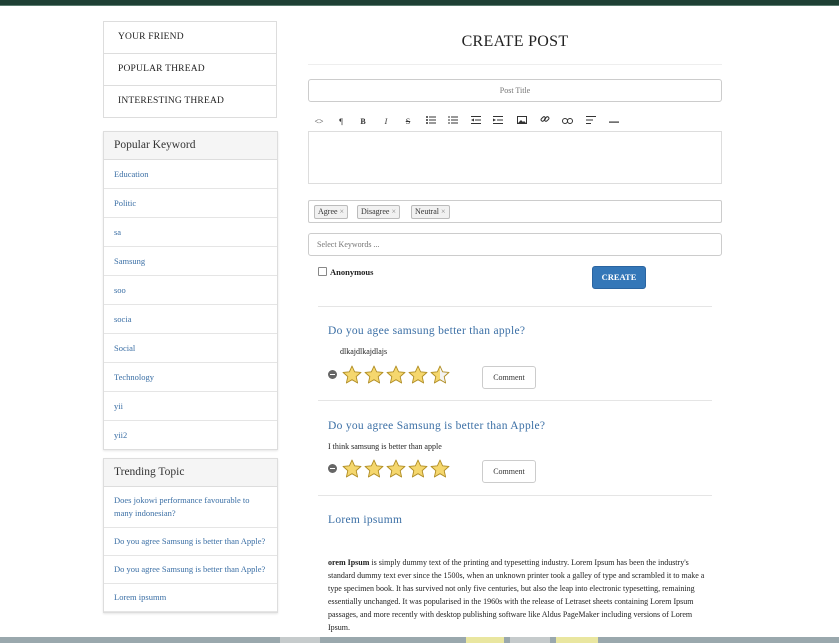 This screenshot has width=839, height=643. Describe the element at coordinates (190, 377) in the screenshot. I see `keyword-link: Technology` at that location.